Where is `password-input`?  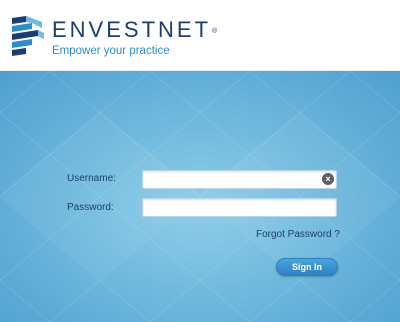 password-input is located at coordinates (239, 207).